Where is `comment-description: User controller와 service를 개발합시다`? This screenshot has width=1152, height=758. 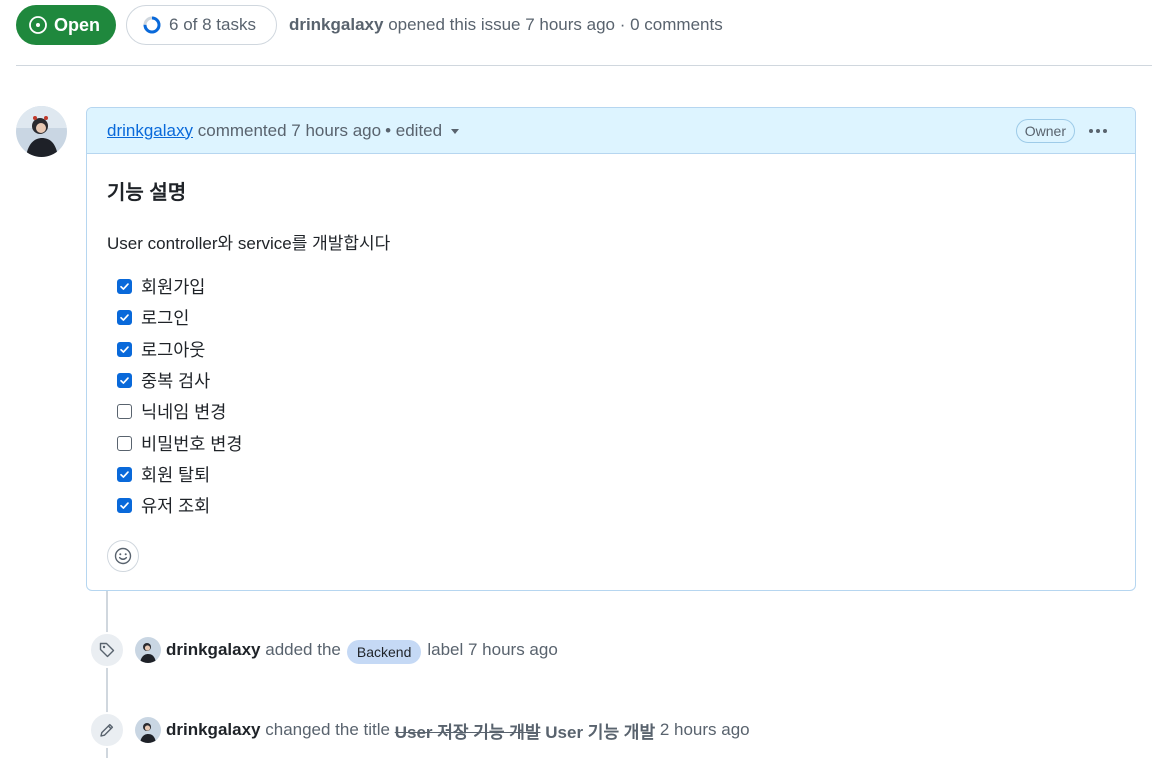 comment-description: User controller와 service를 개발합시다 is located at coordinates (249, 243).